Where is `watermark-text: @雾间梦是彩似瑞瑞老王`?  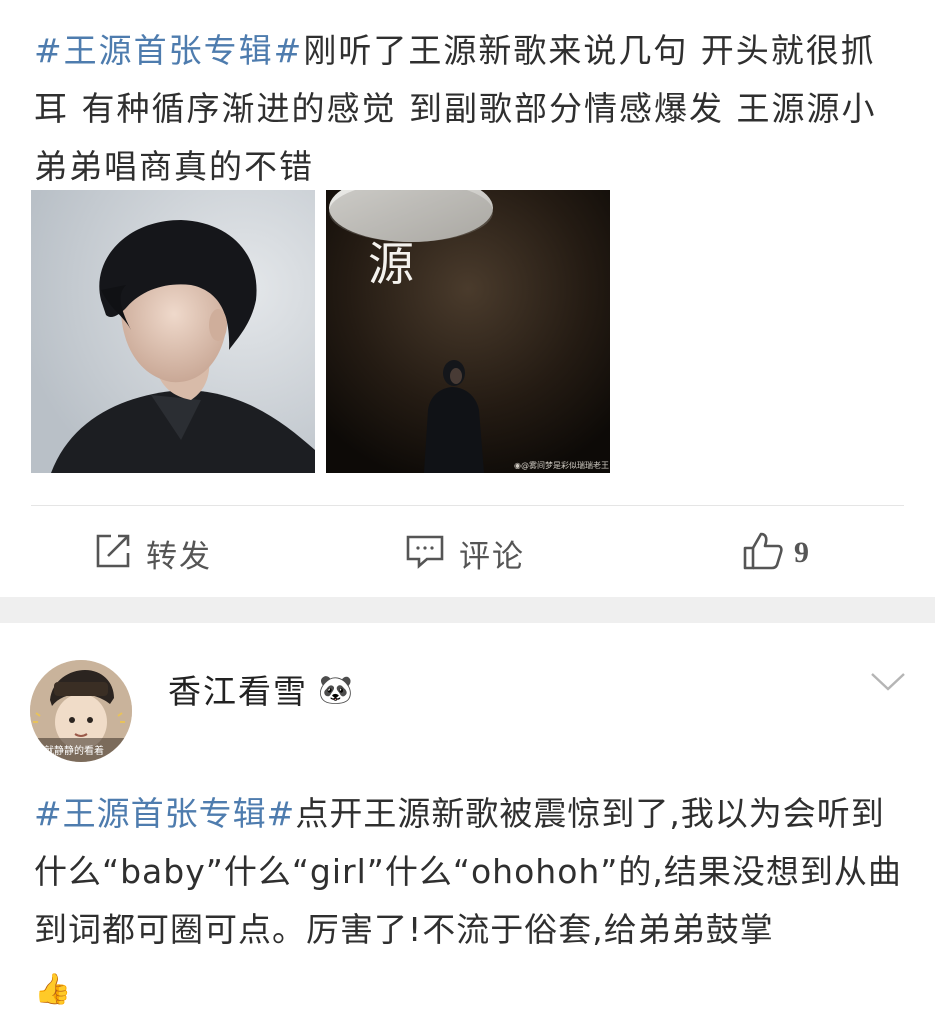
watermark-text: @雾间梦是彩似瑞瑞老王 is located at coordinates (564, 465).